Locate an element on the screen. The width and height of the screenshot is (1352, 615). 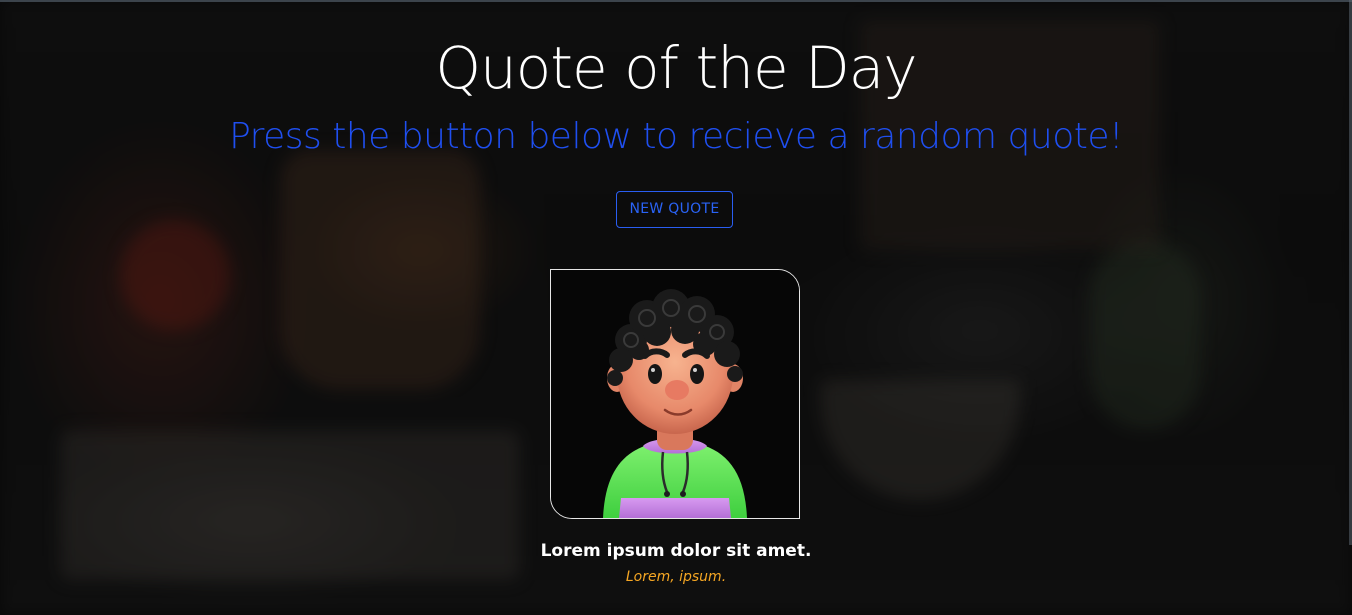
page-title: Quote of the Day is located at coordinates (676, 68).